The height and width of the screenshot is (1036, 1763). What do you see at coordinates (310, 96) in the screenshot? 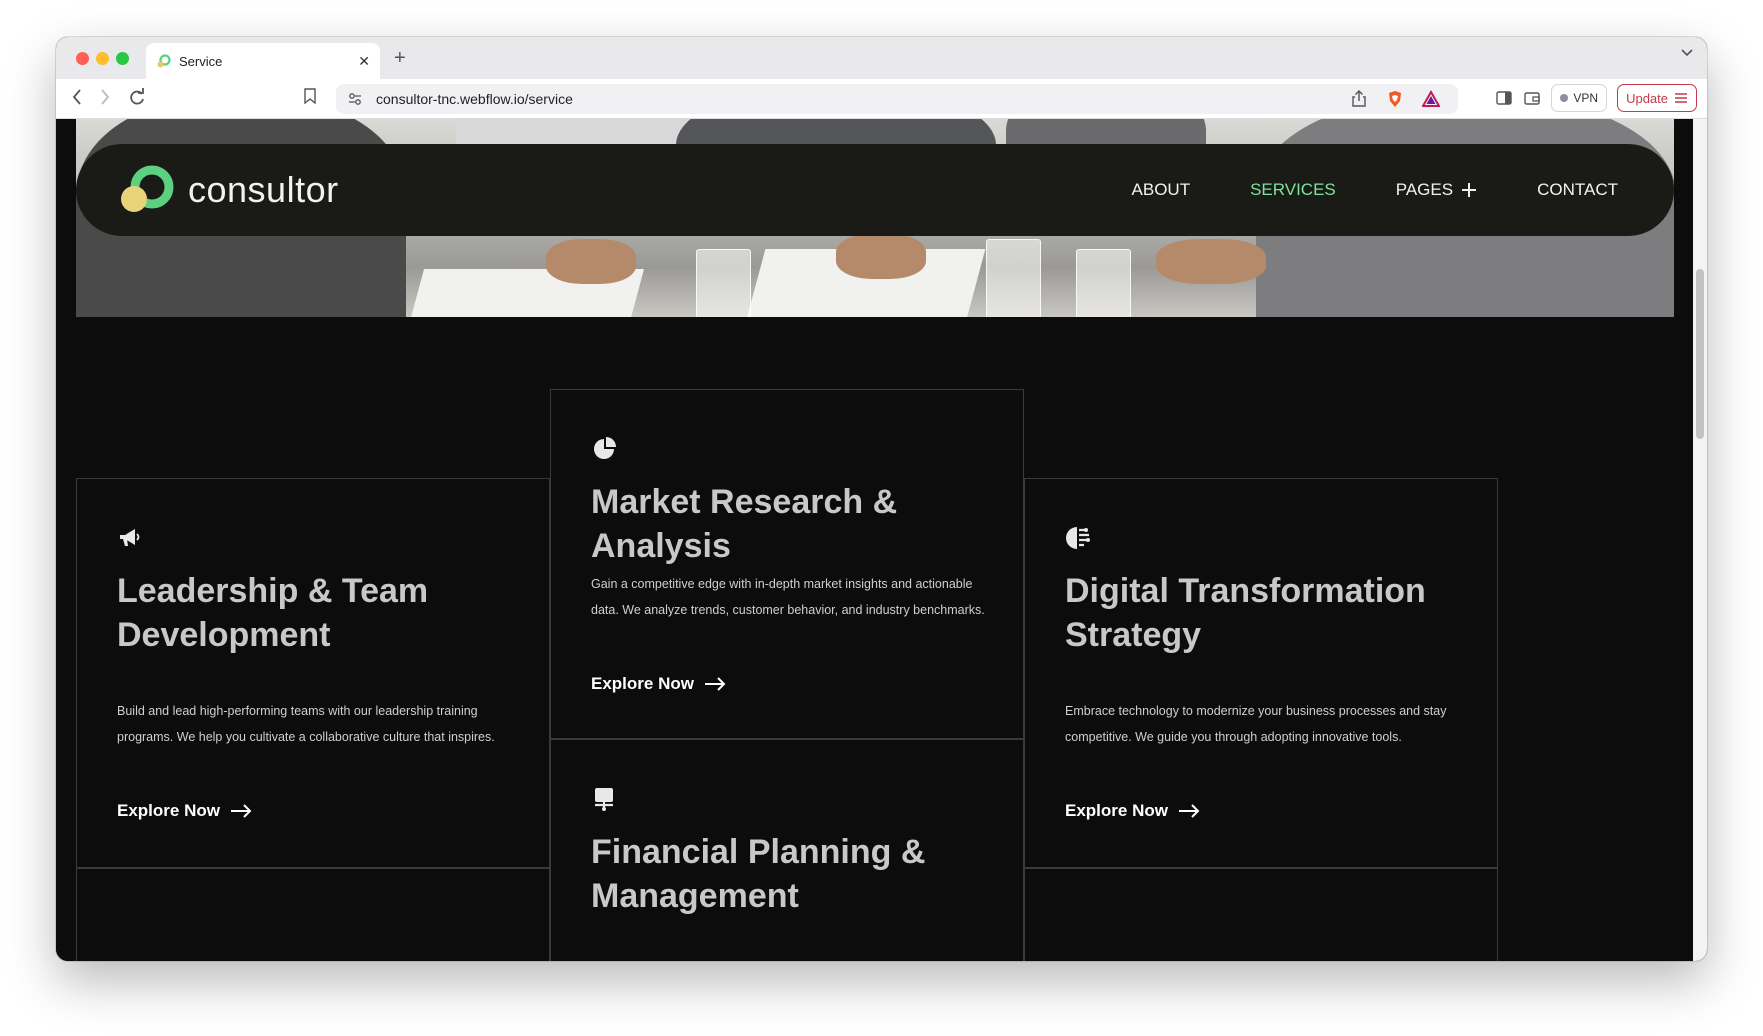
I see `bookmark-icon` at bounding box center [310, 96].